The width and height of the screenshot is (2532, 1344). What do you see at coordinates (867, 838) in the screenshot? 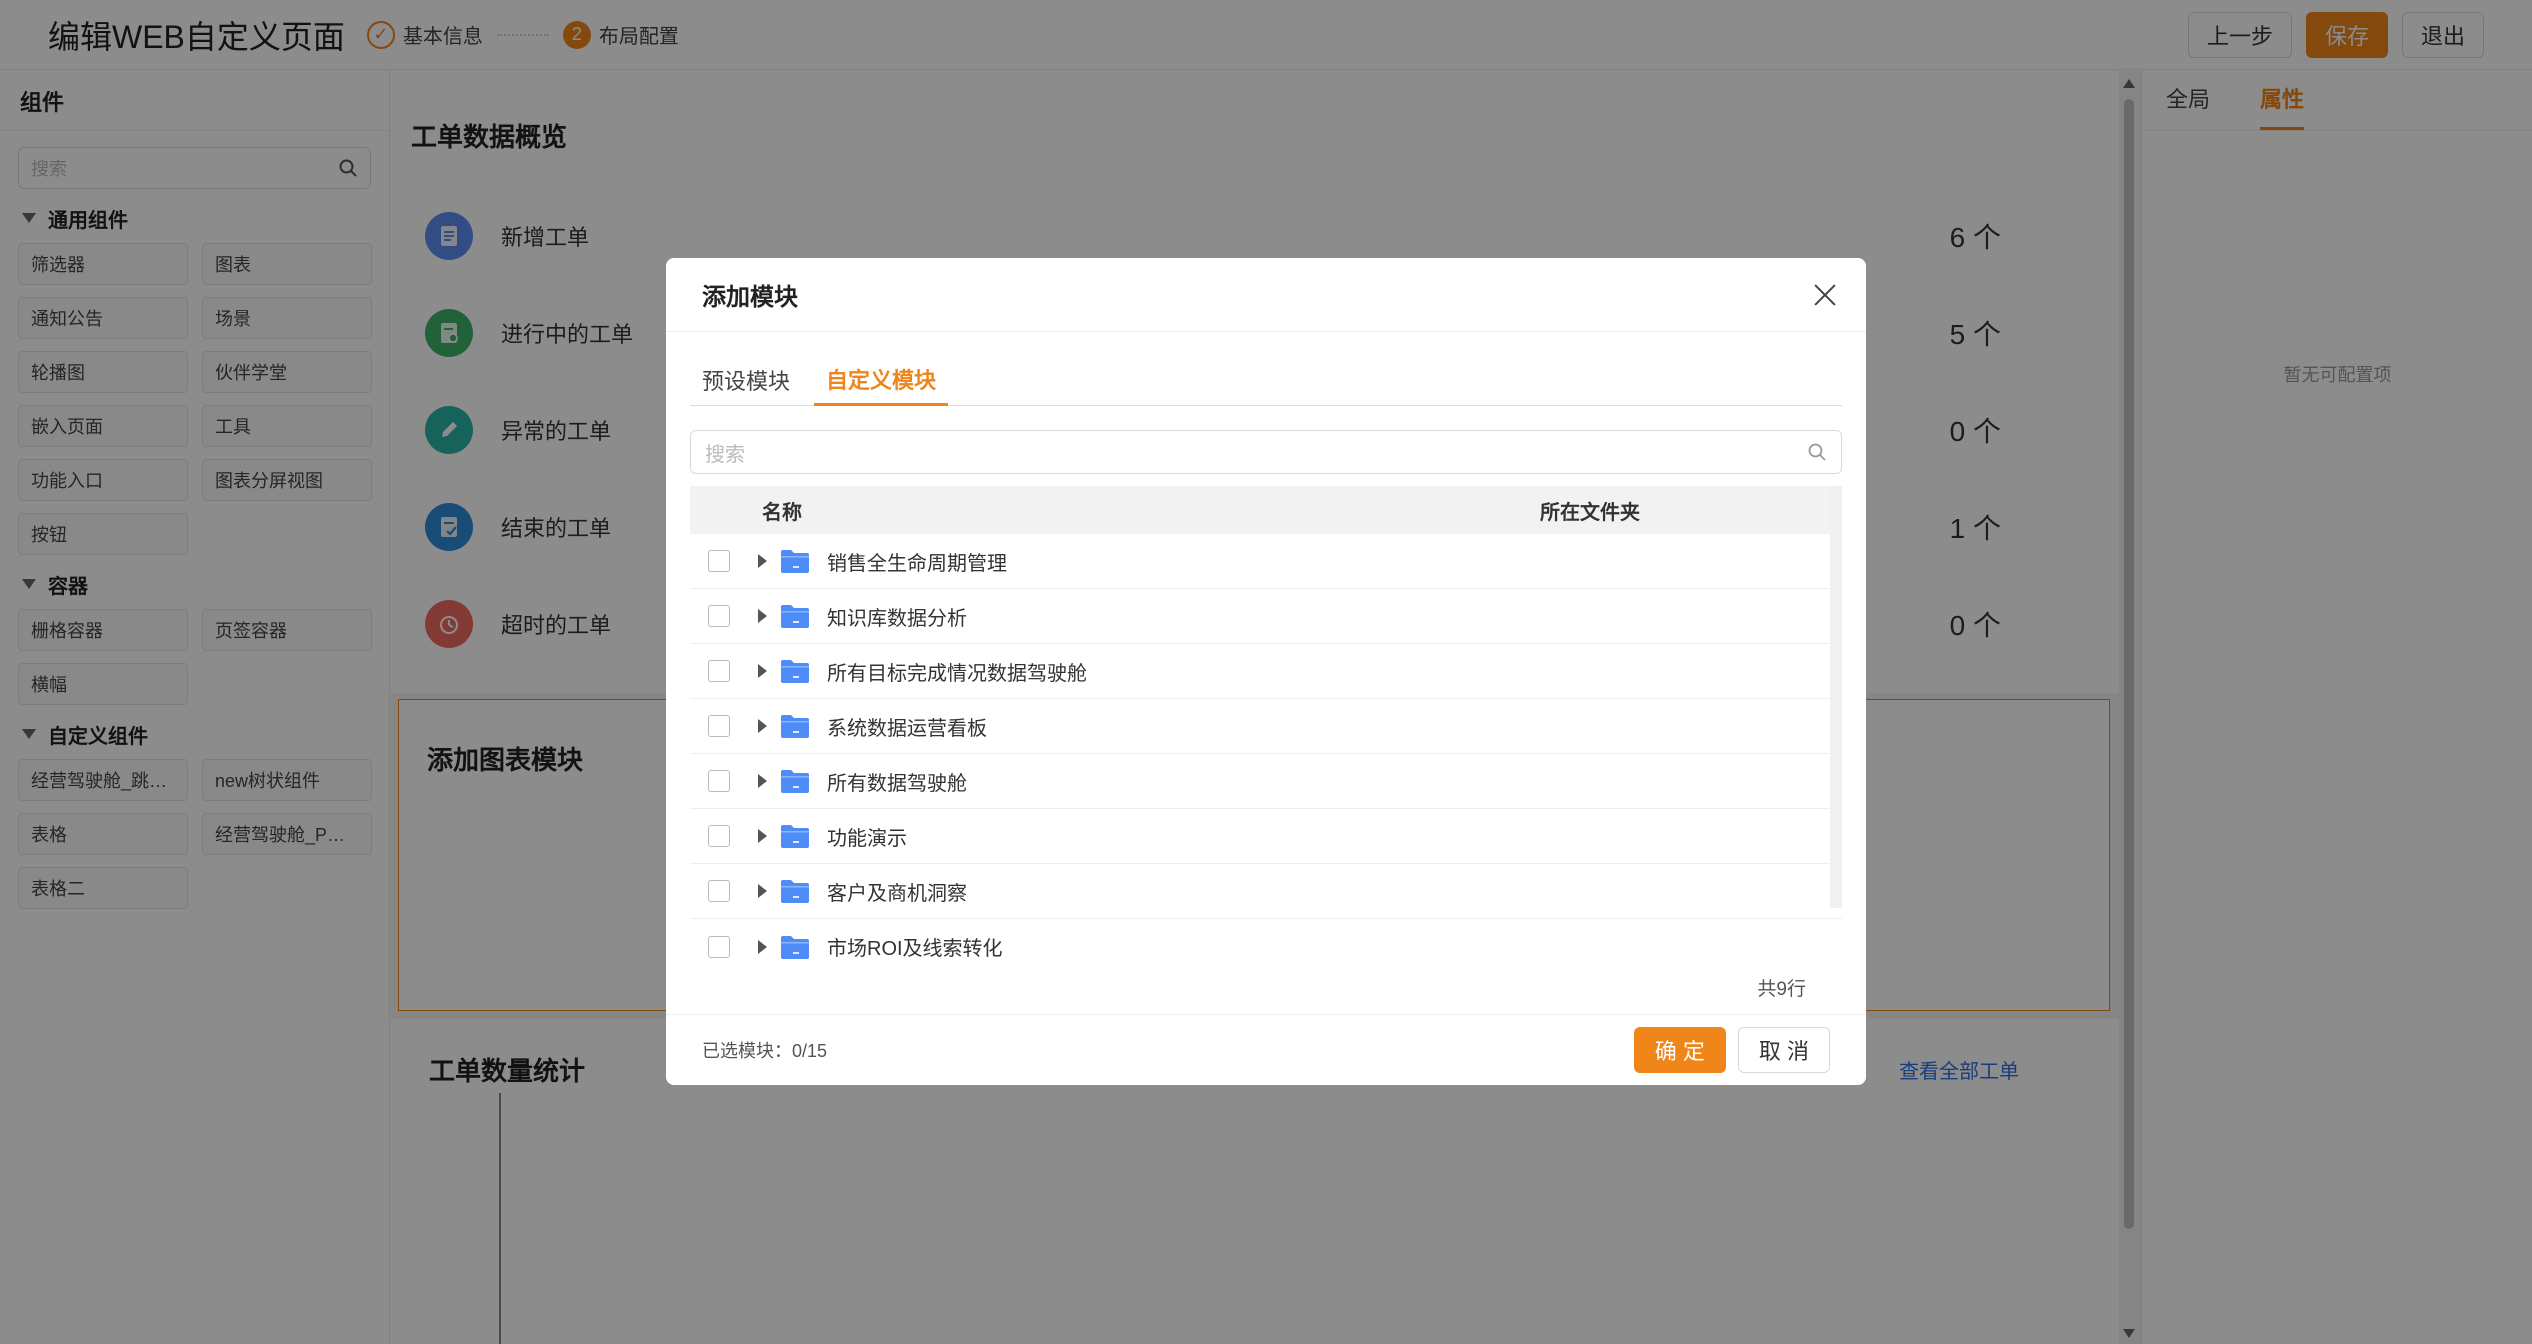
I see `row-name: 功能演示` at bounding box center [867, 838].